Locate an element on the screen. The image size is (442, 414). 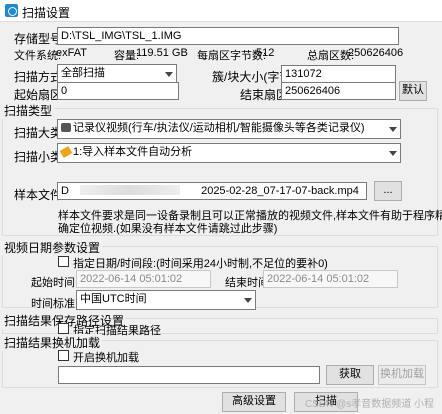
storage-path-field: D:\TSL_IMG\TSL_1.IMG is located at coordinates (228, 36).